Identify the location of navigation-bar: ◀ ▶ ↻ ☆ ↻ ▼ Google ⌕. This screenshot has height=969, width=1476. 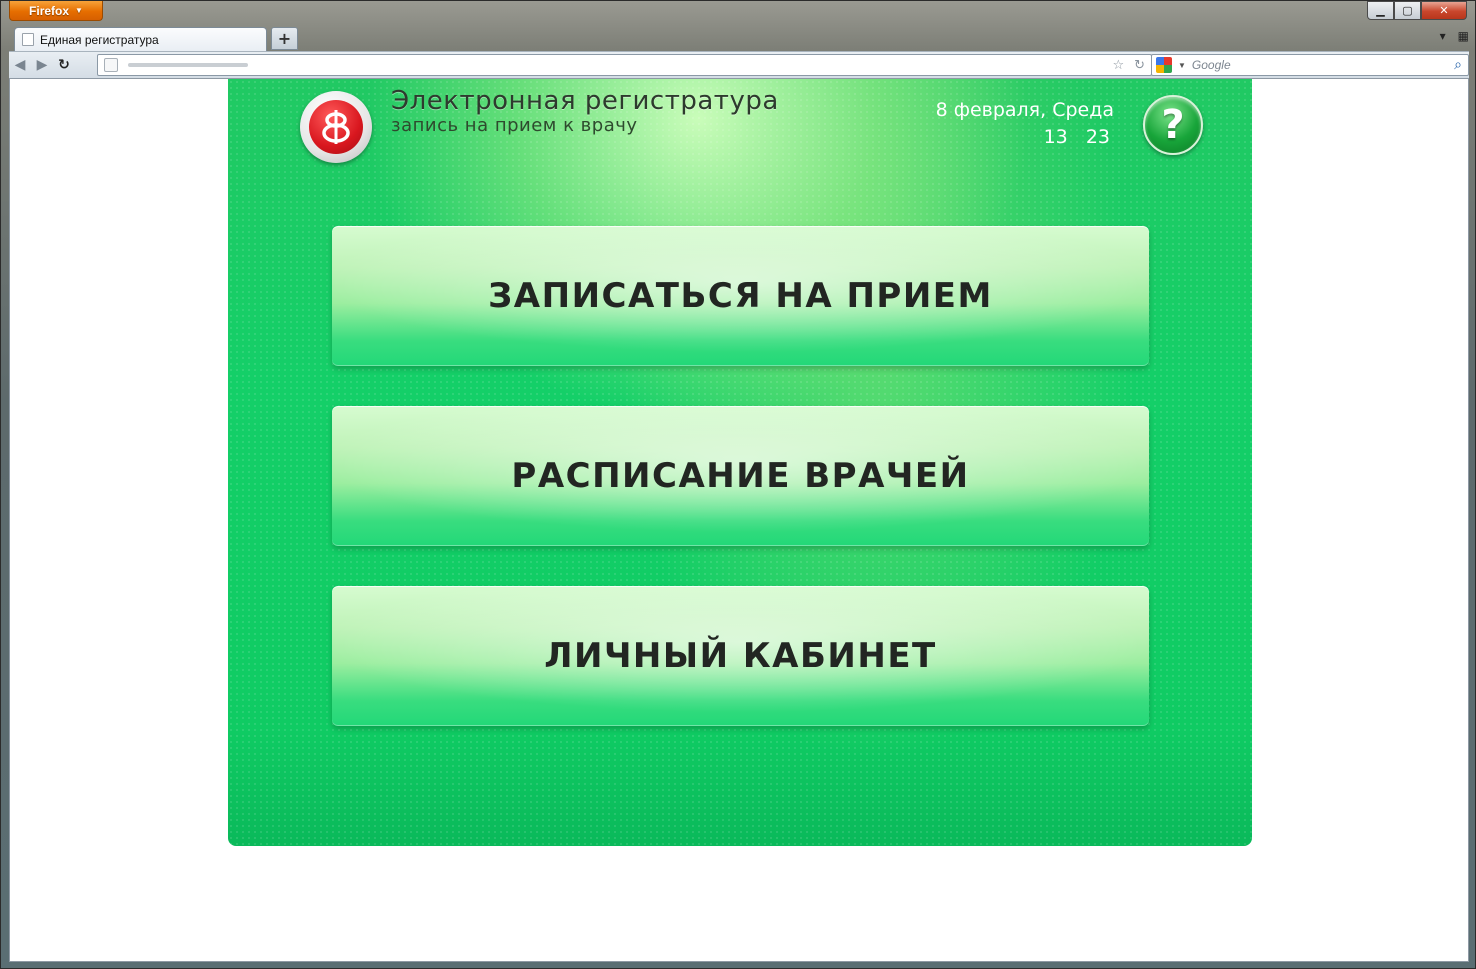
(739, 64).